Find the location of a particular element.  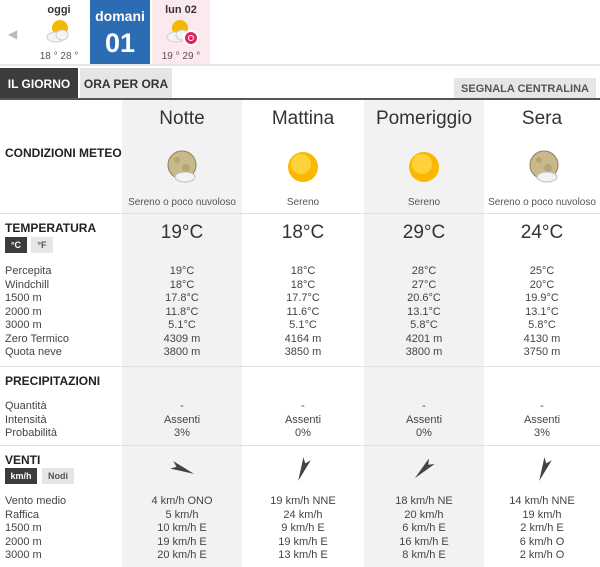

section-condizioni-meteo: CONDIZIONI METEO is located at coordinates (63, 153).